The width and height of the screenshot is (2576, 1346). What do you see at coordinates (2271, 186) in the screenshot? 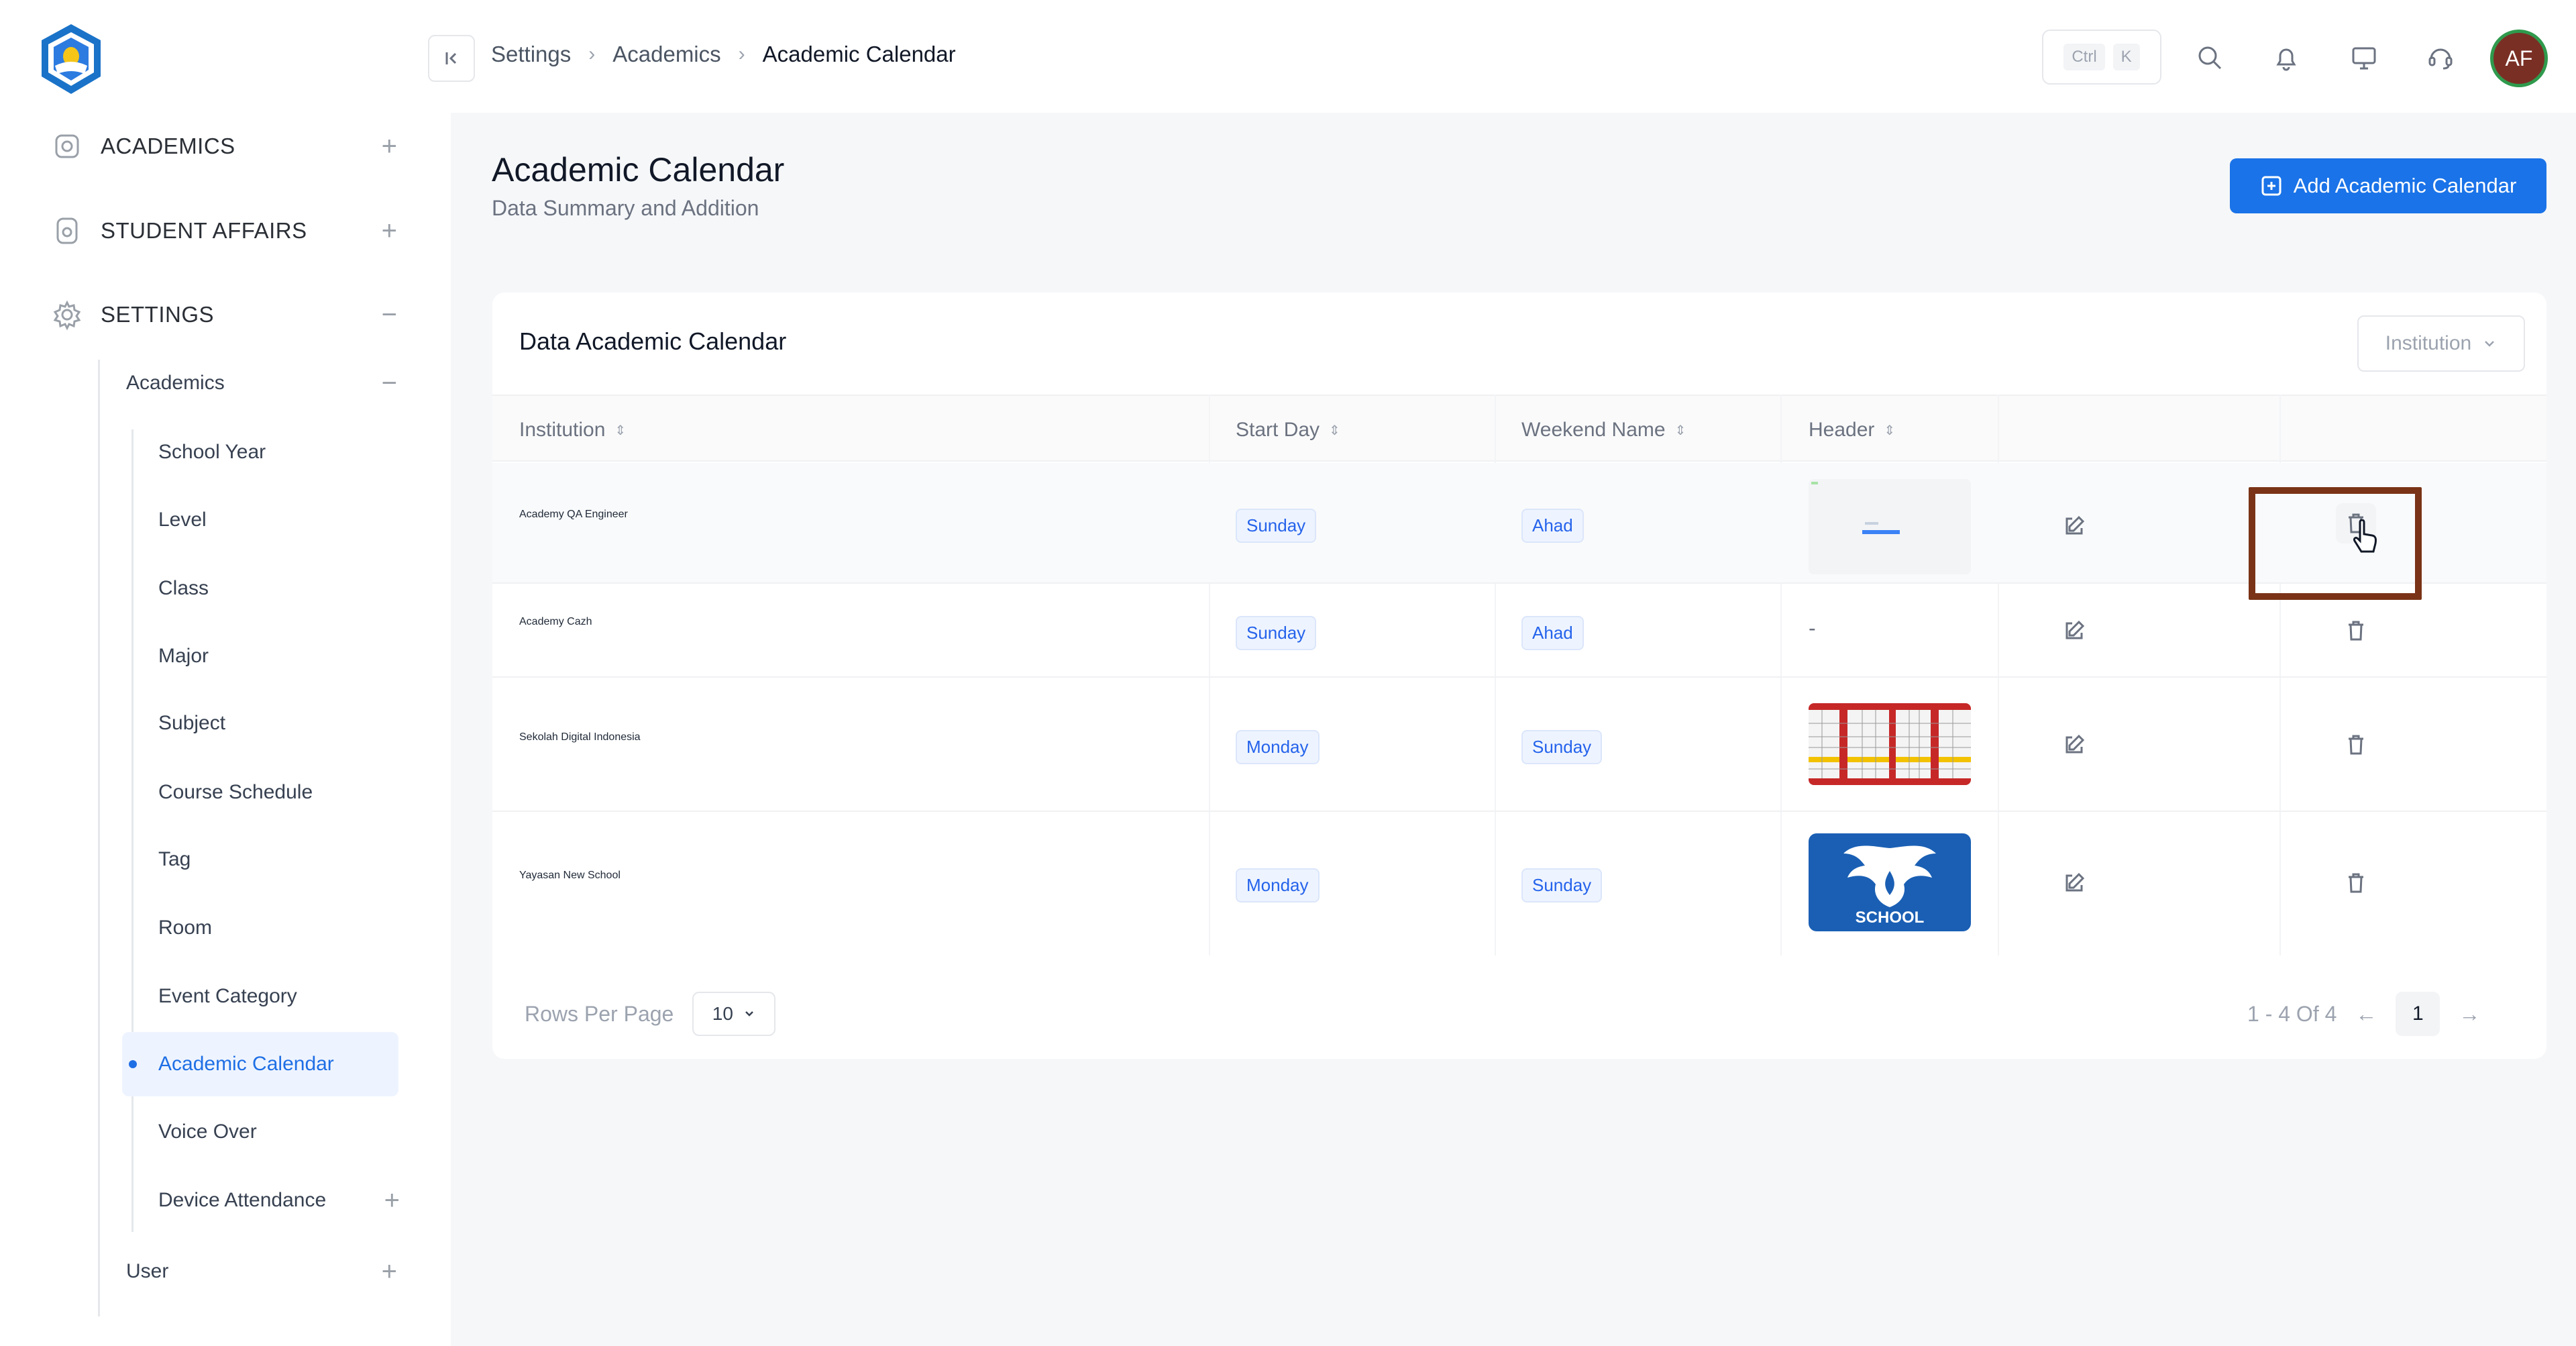
I see `plus-square-icon` at bounding box center [2271, 186].